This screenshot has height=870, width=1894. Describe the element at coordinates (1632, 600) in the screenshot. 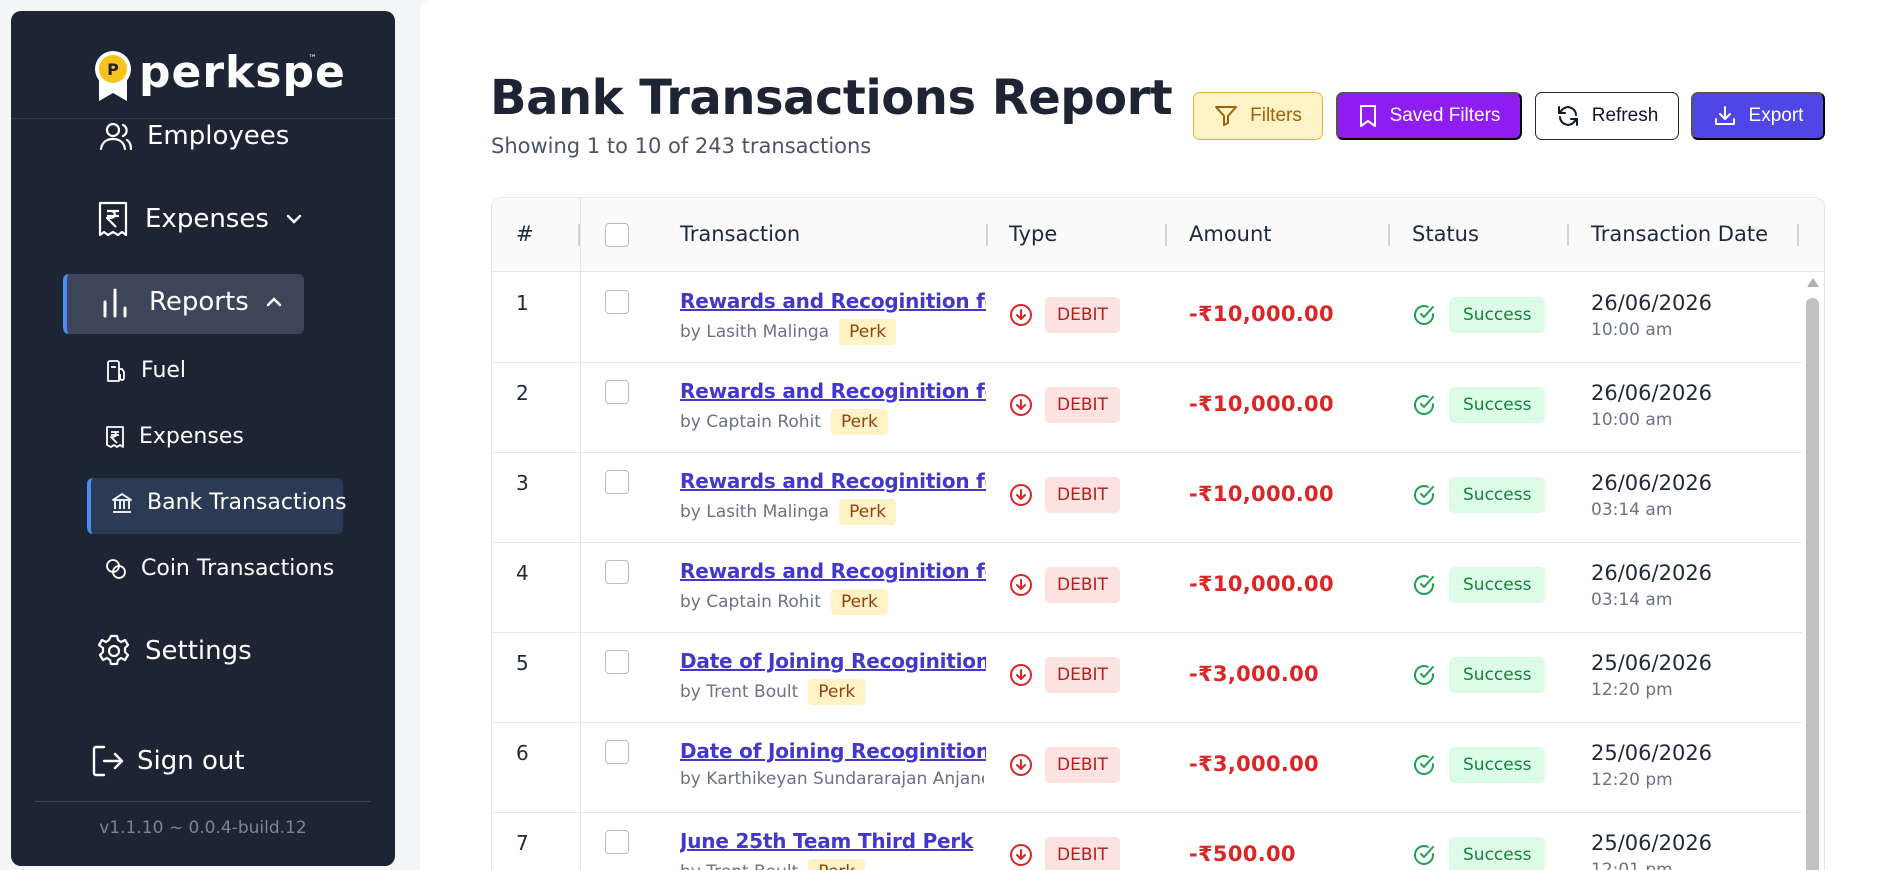

I see `transaction-time: 03:14 am` at that location.